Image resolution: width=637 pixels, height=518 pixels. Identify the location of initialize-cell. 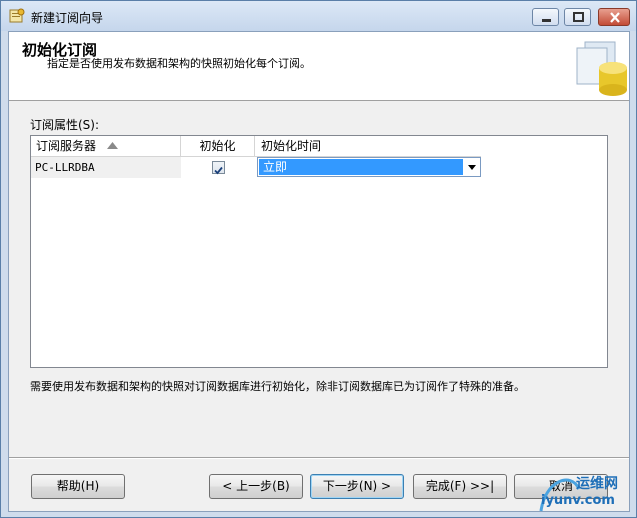
(218, 167).